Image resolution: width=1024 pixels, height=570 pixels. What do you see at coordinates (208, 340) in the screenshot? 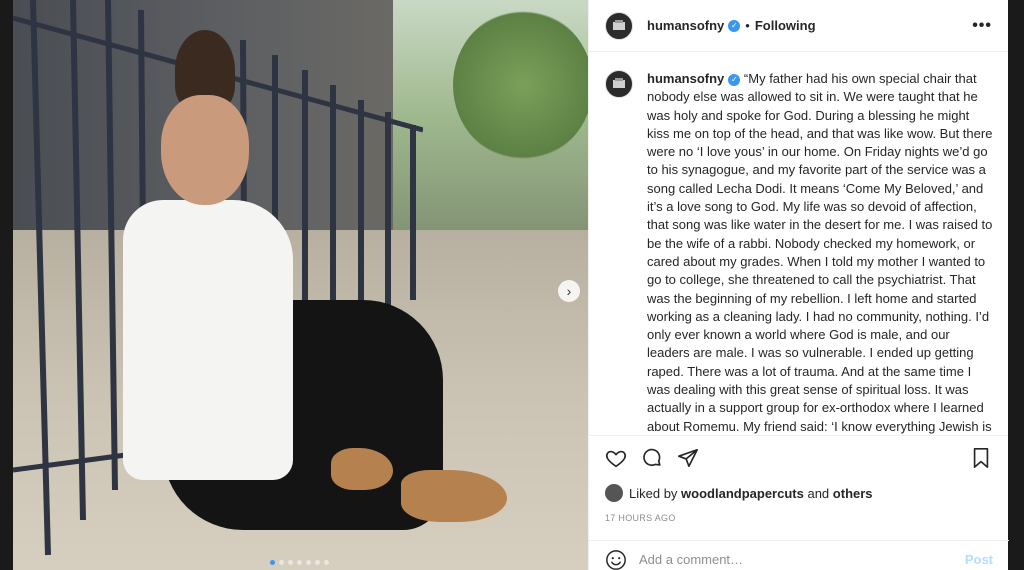
I see `photo-person-shirt` at bounding box center [208, 340].